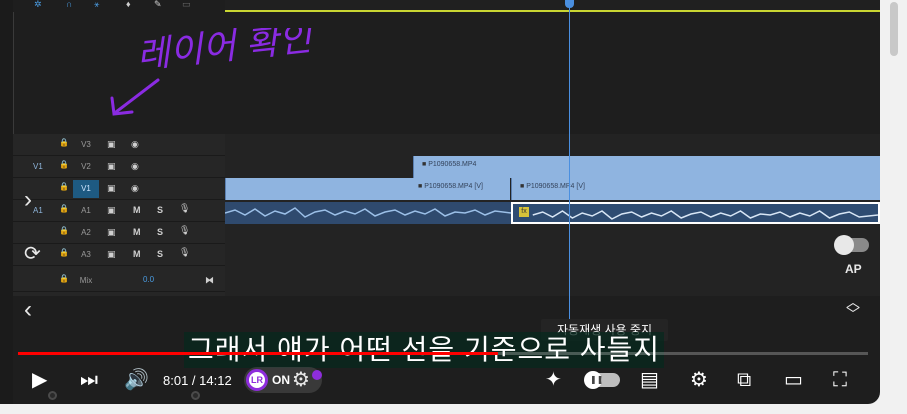 Image resolution: width=907 pixels, height=414 pixels. Describe the element at coordinates (124, 395) in the screenshot. I see `horizontal-scroller` at that location.